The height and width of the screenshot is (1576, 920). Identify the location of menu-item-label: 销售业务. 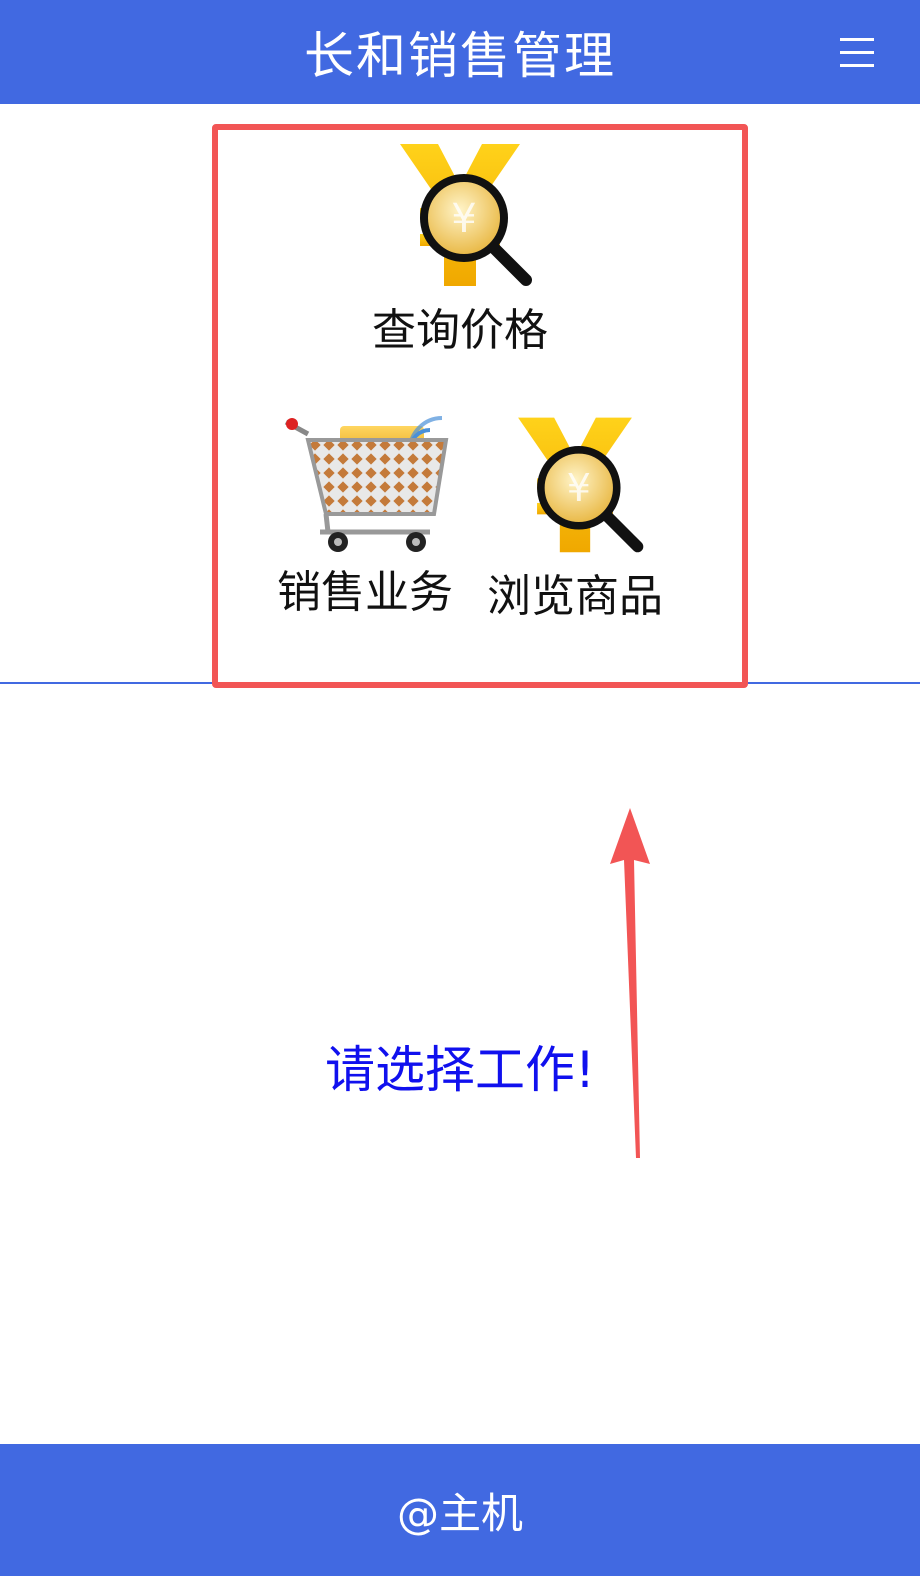
(365, 592).